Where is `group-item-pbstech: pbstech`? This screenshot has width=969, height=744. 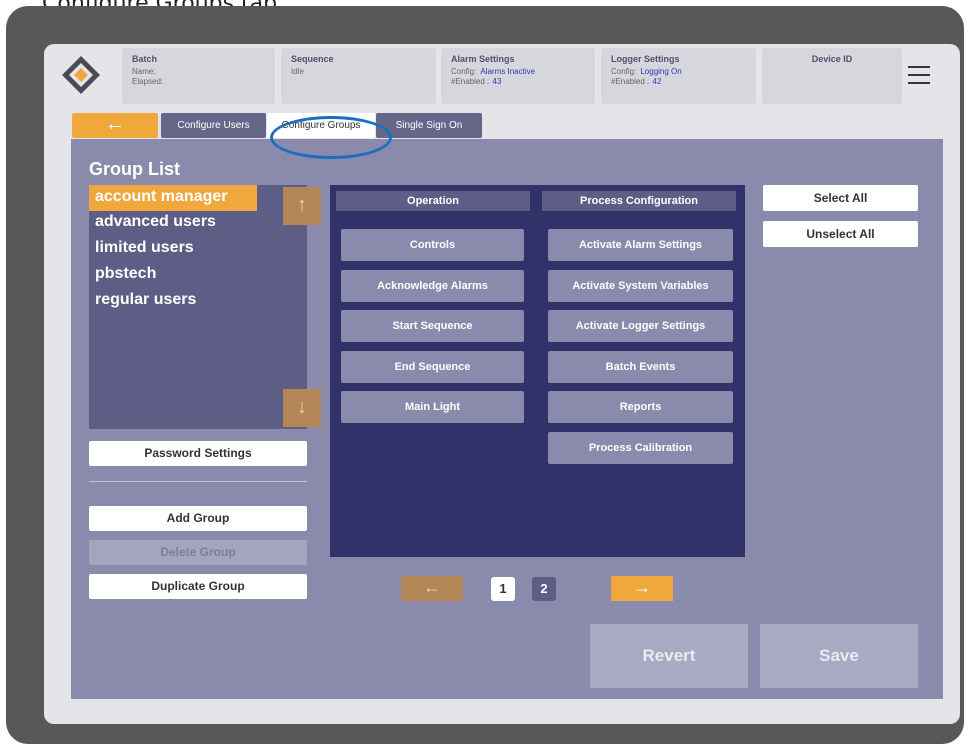 group-item-pbstech: pbstech is located at coordinates (122, 275).